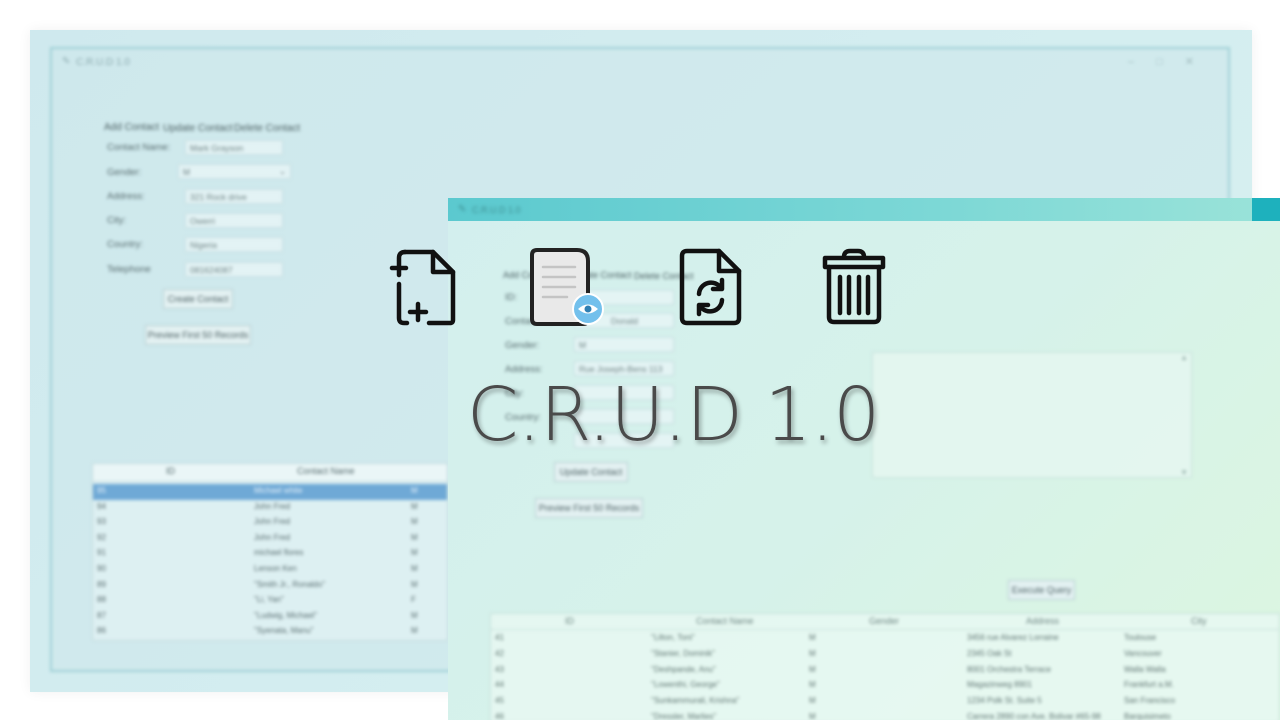 This screenshot has height=720, width=1280. I want to click on contact-name-cell: "Deshpande, Anu", so click(683, 669).